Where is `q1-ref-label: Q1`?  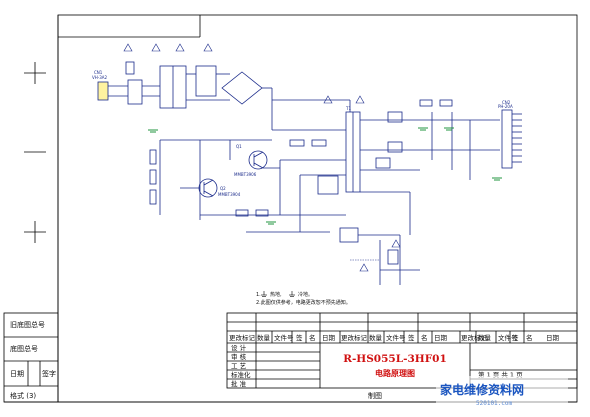
q1-ref-label: Q1 is located at coordinates (239, 146).